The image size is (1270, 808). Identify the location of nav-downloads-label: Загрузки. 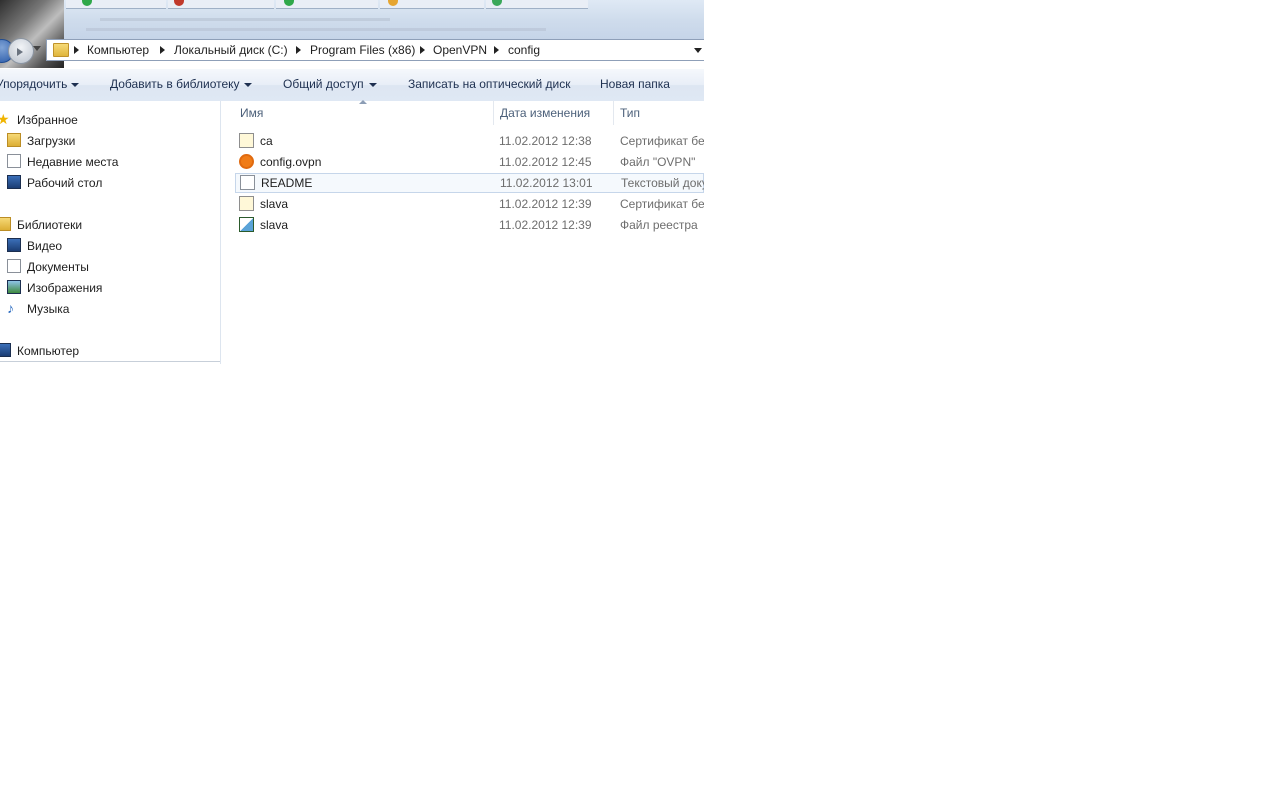
(51, 141).